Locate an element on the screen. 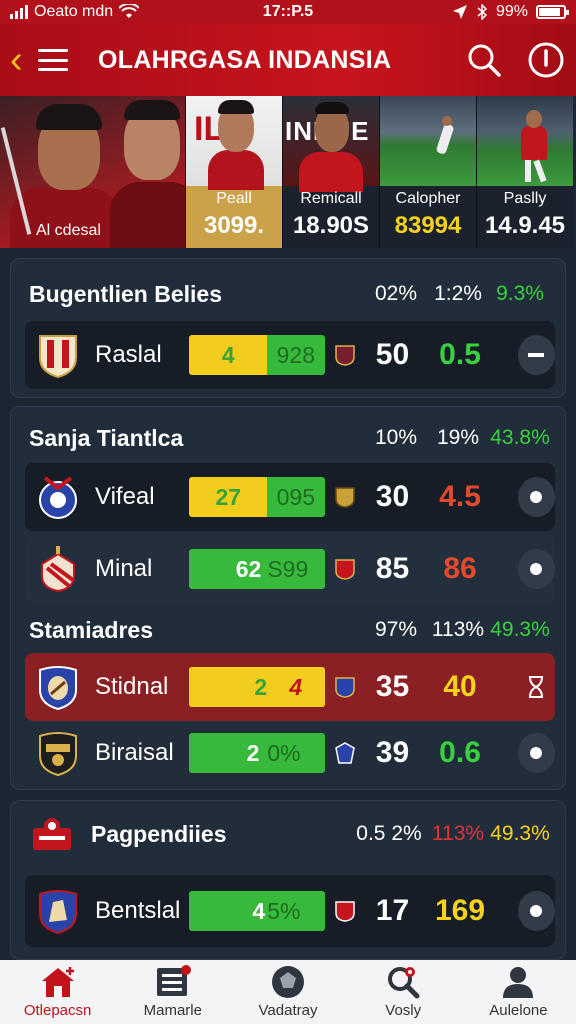 This screenshot has height=1024, width=576. section-stat: 0.5 2% is located at coordinates (389, 833).